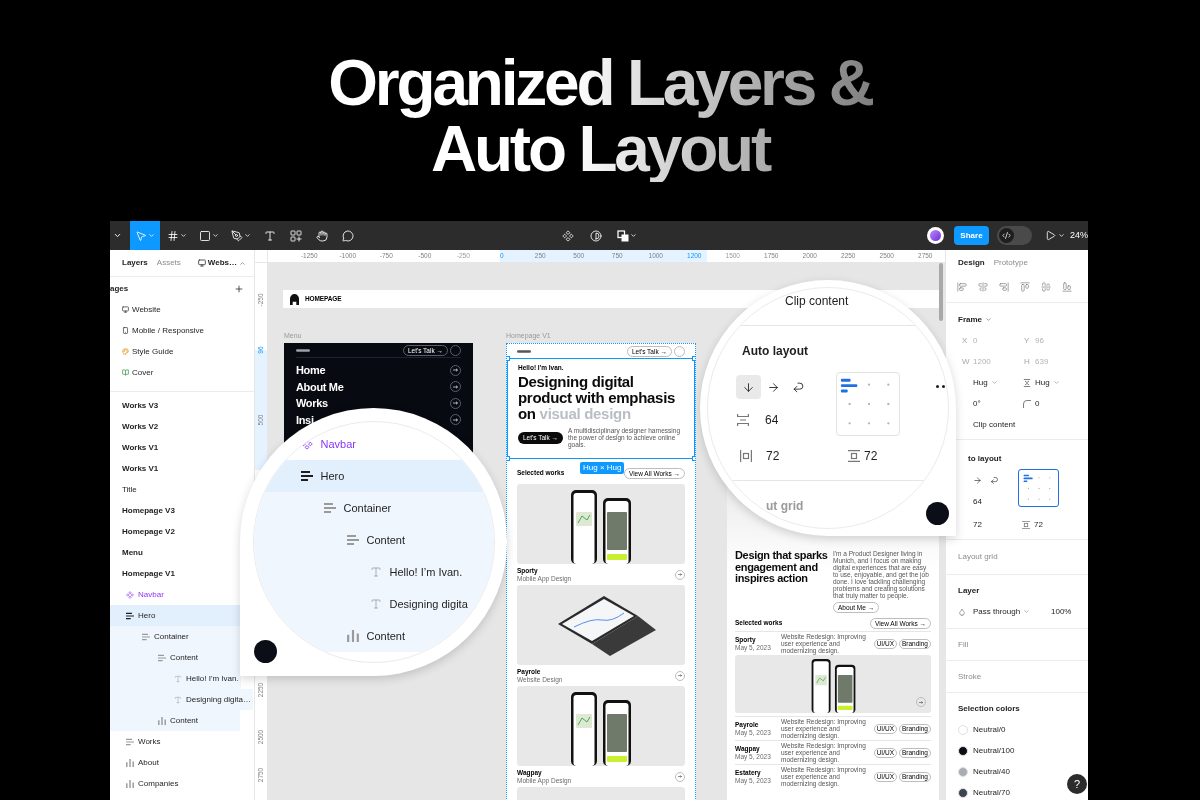 This screenshot has height=800, width=1200. I want to click on pointer-icon, so click(141, 235).